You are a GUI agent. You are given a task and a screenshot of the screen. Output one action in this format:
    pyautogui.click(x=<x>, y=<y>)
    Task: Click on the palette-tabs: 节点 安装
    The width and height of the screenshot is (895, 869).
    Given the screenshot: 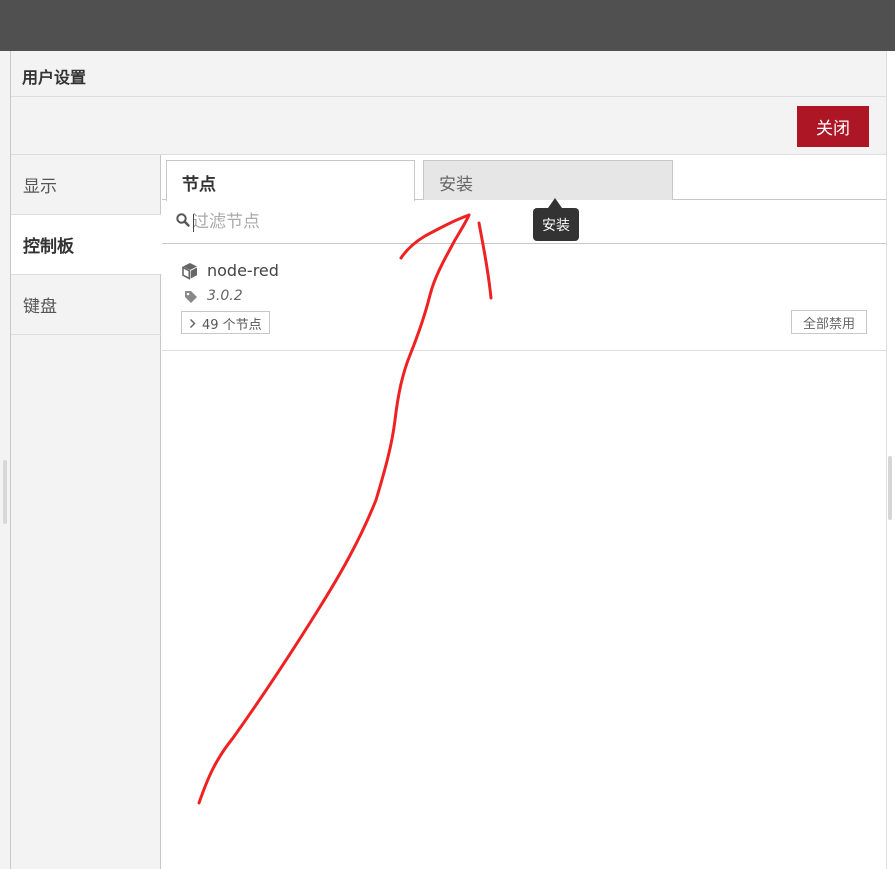 What is the action you would take?
    pyautogui.click(x=524, y=178)
    